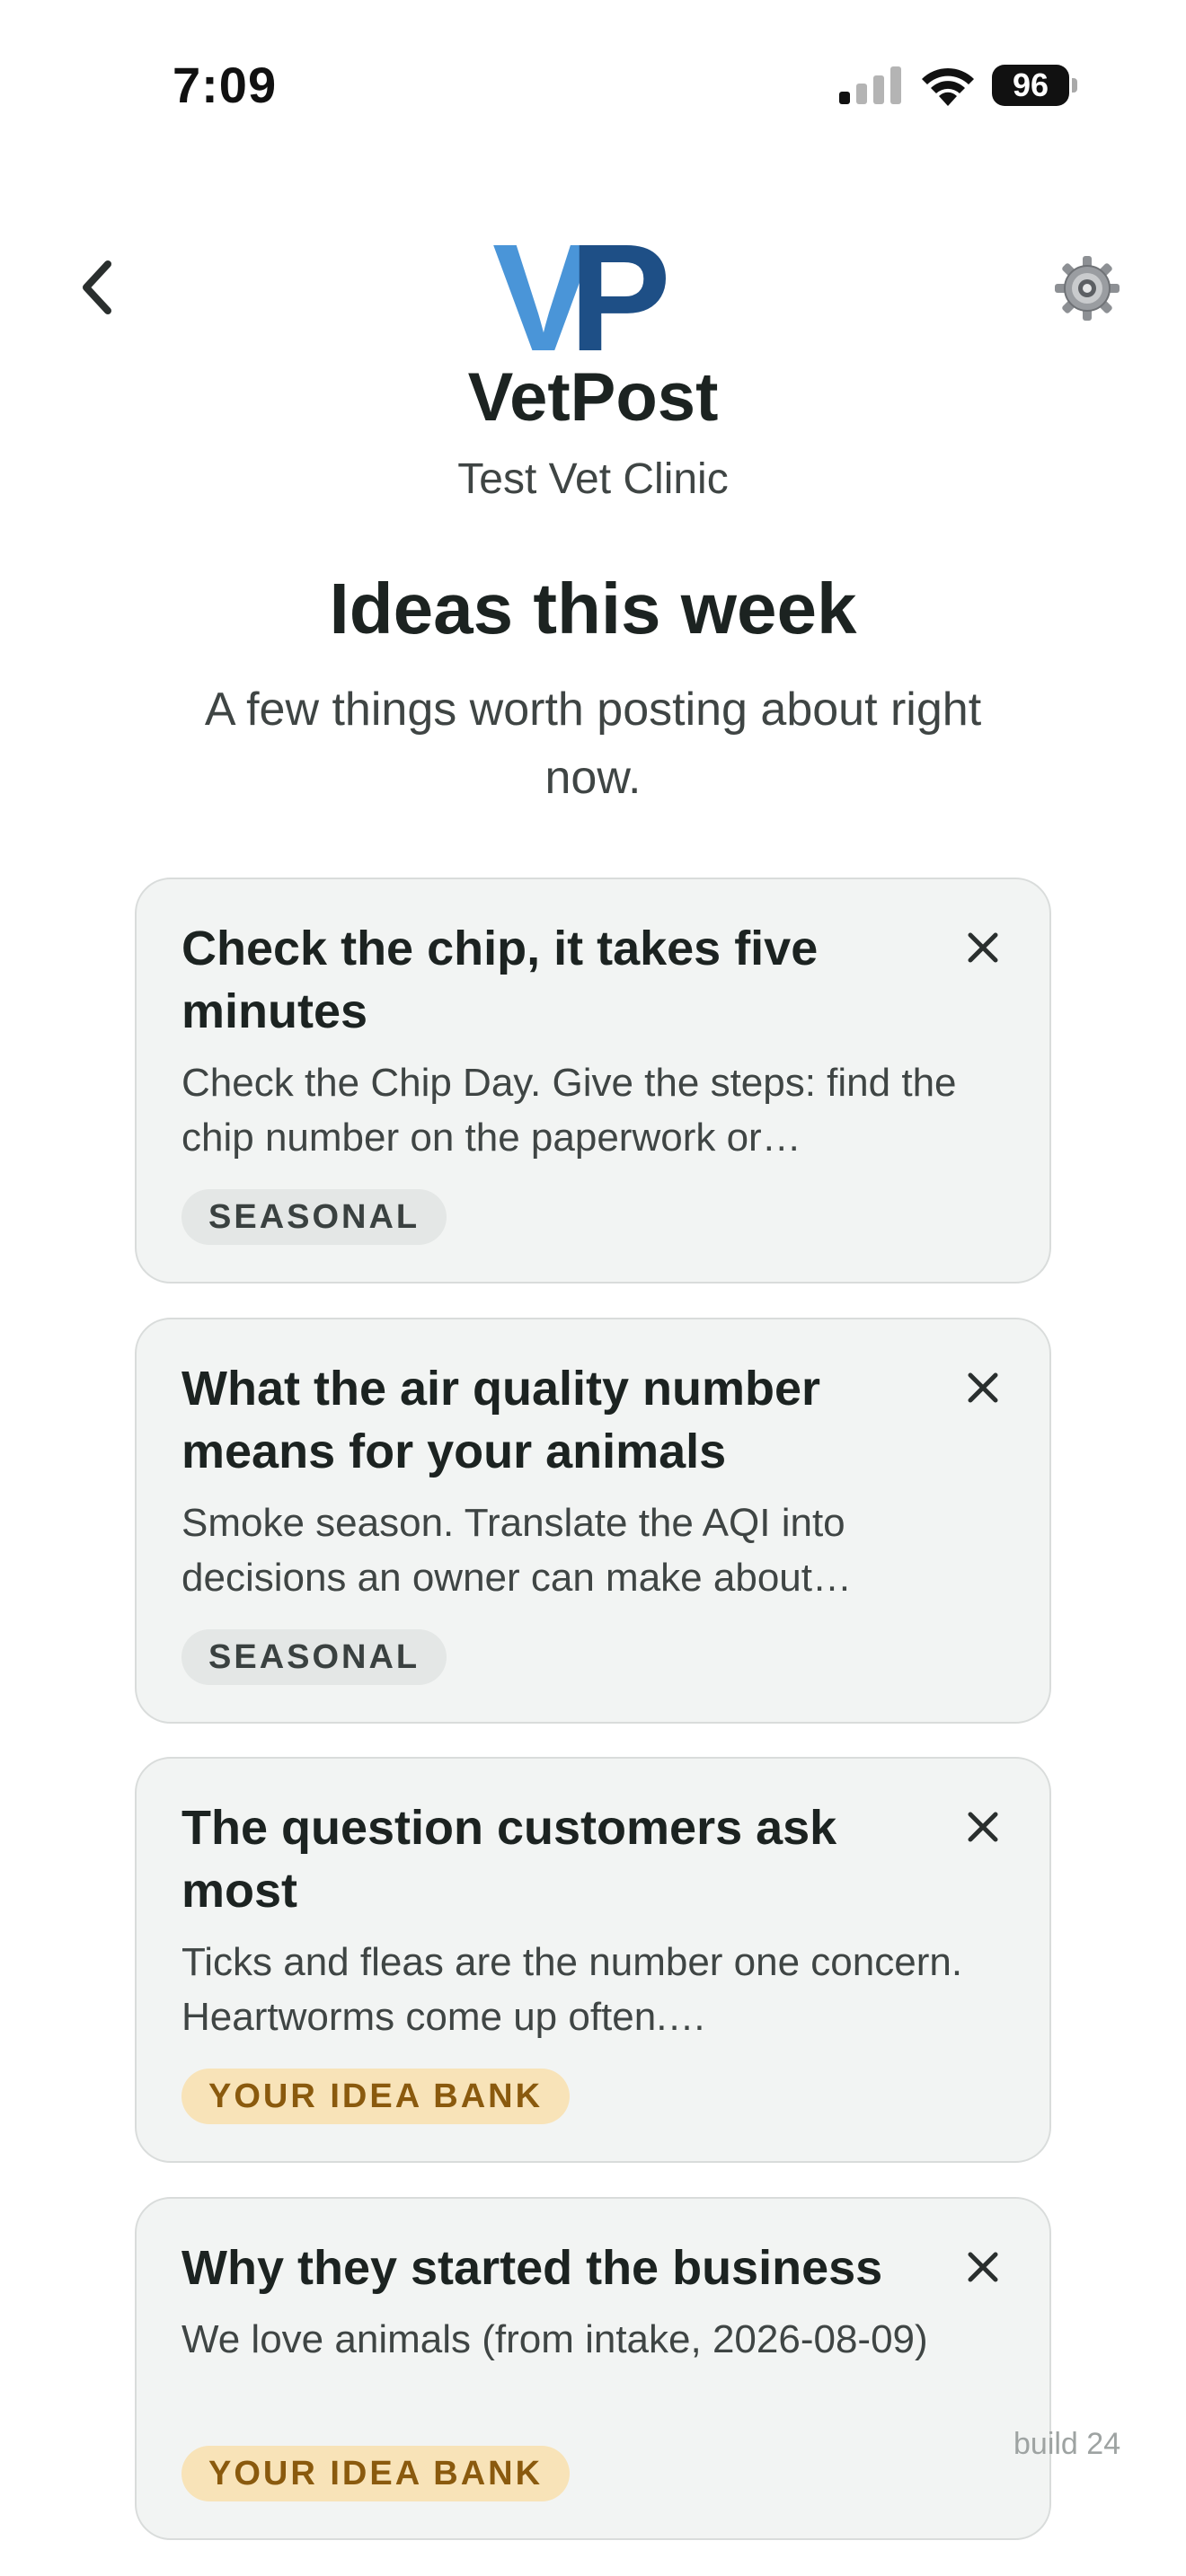  I want to click on svg-text: VP, so click(579, 294).